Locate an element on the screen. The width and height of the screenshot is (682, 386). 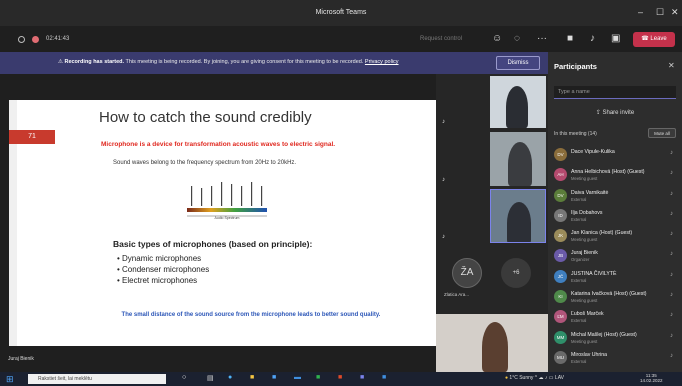
participant-row: MU Miroslav Uhrina External ♪ is located at coordinates (616, 359).